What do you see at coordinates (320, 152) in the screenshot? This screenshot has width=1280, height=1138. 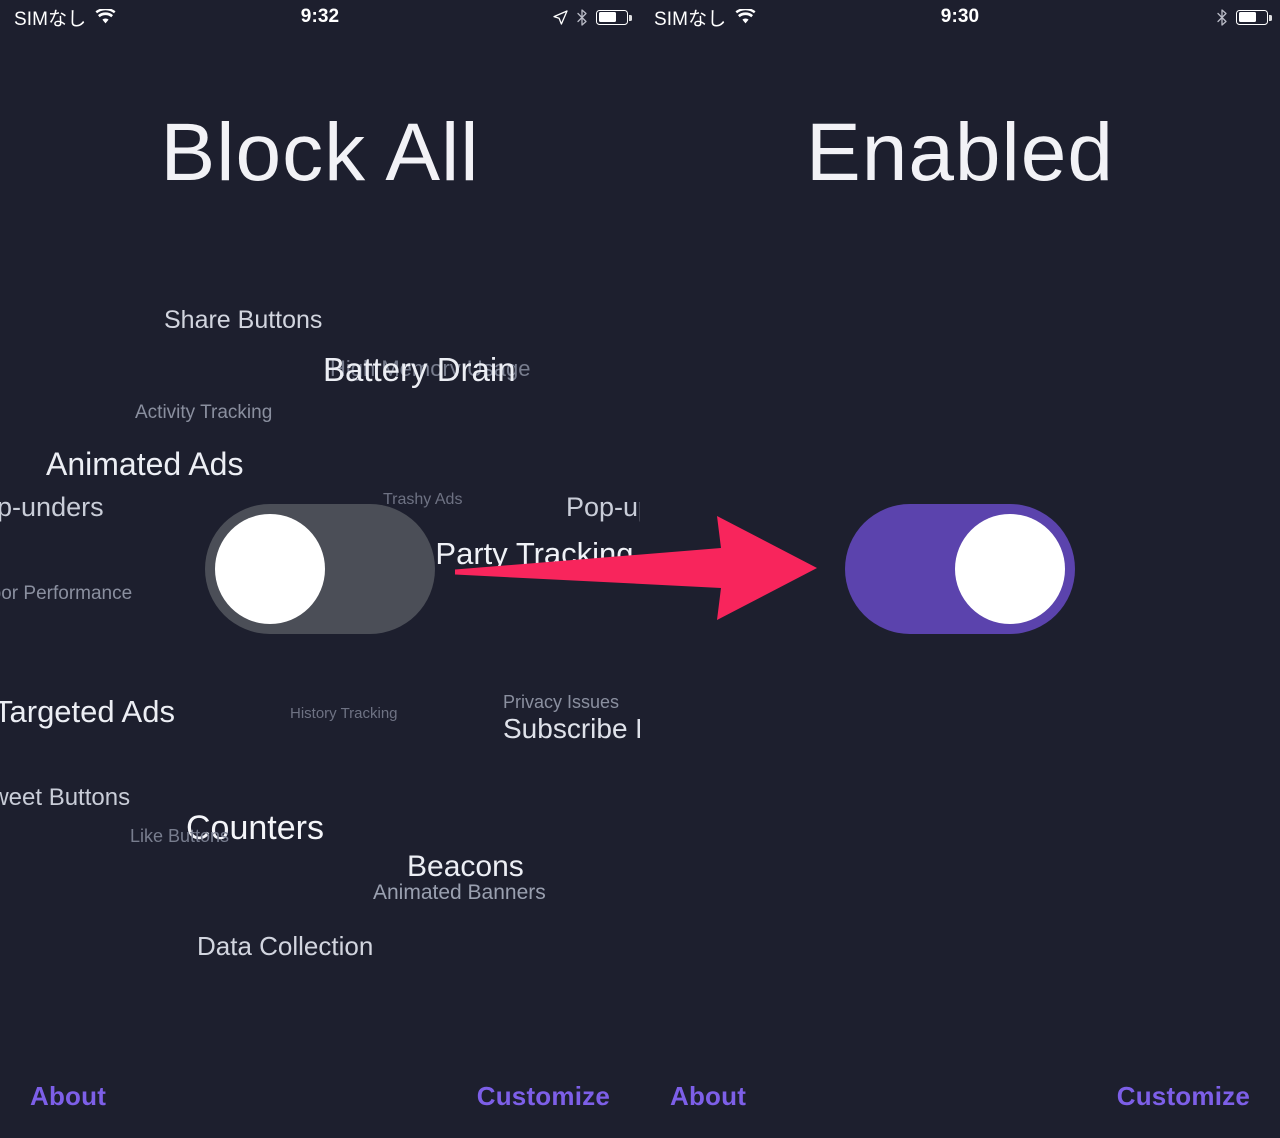 I see `page-title-block-all: Block All` at bounding box center [320, 152].